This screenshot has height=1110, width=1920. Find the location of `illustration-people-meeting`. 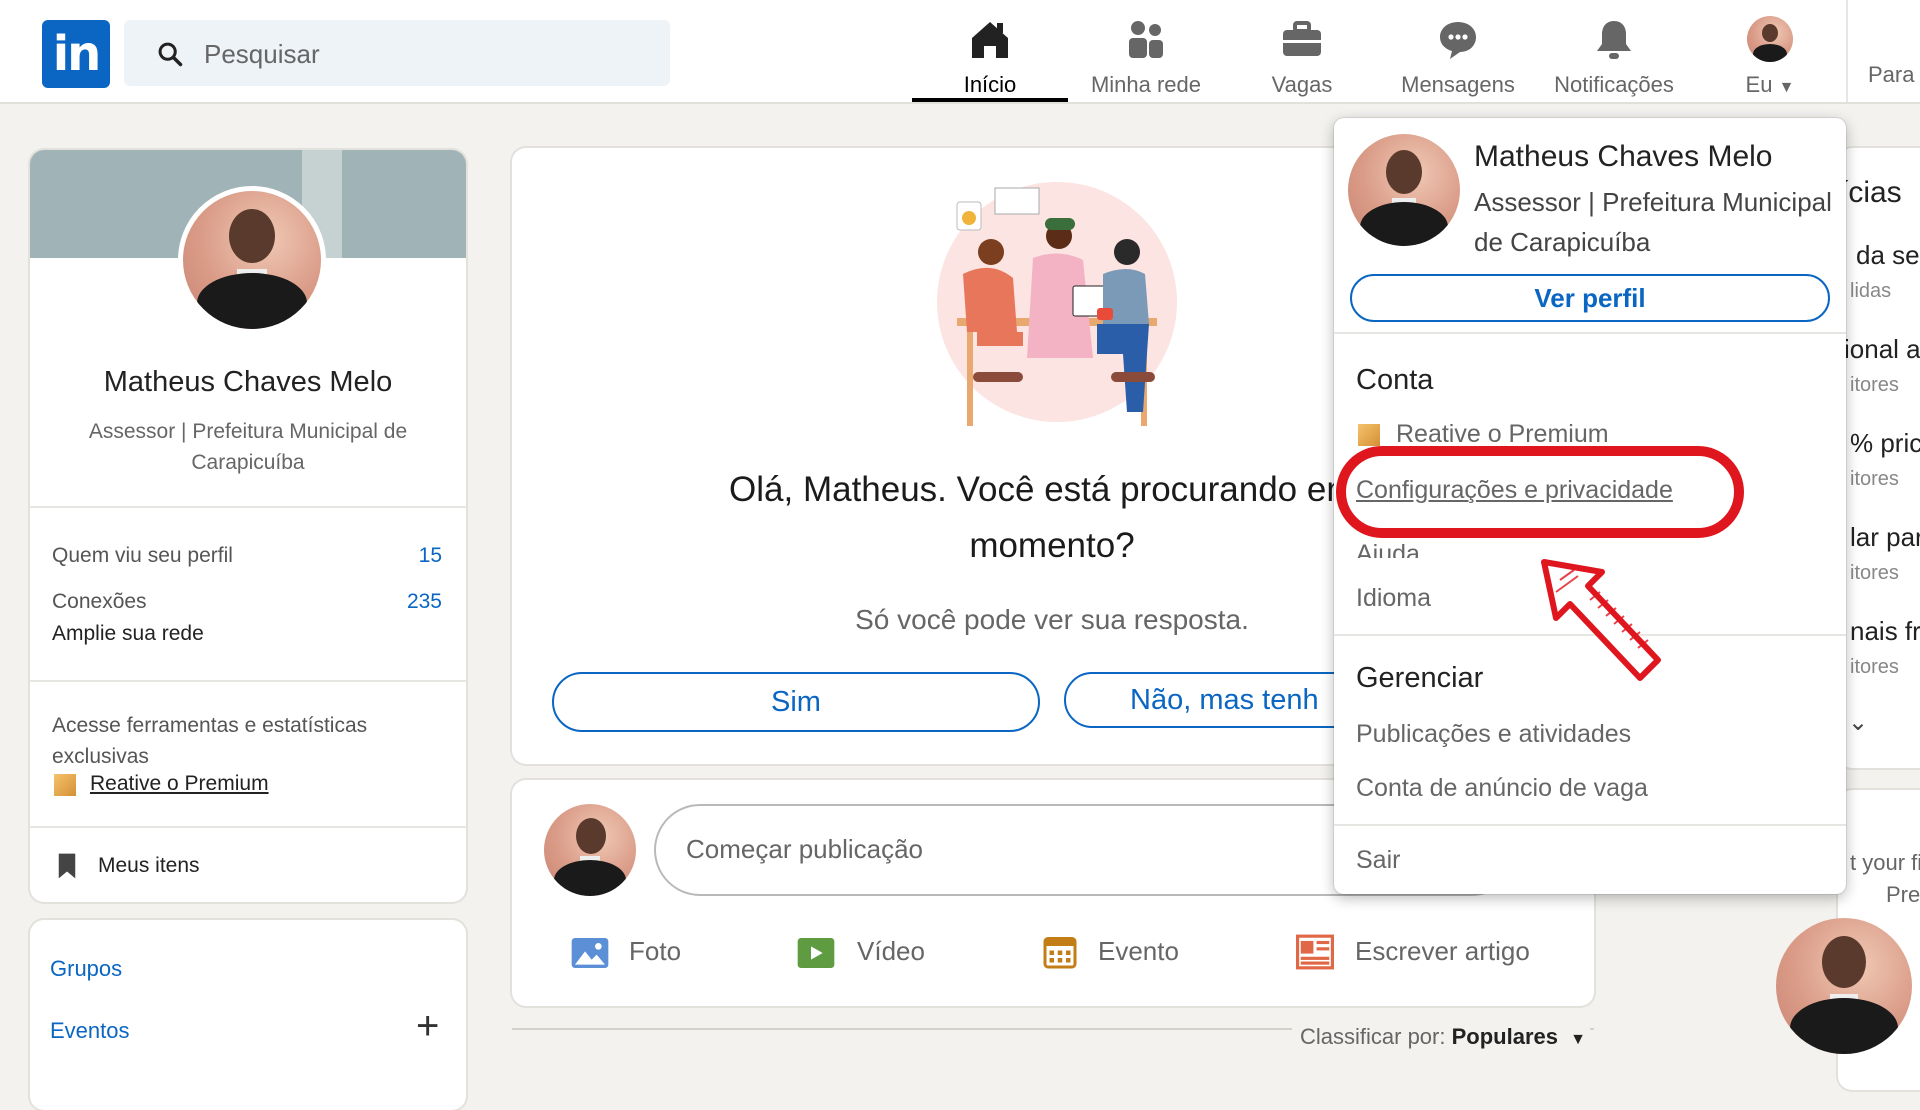

illustration-people-meeting is located at coordinates (1057, 304).